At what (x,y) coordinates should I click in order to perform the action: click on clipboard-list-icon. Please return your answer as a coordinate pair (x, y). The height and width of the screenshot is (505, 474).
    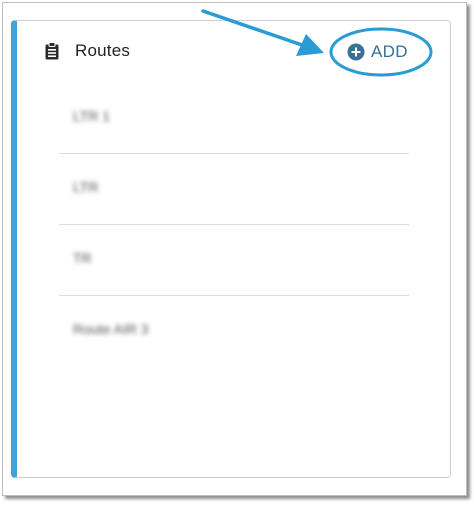
    Looking at the image, I should click on (52, 51).